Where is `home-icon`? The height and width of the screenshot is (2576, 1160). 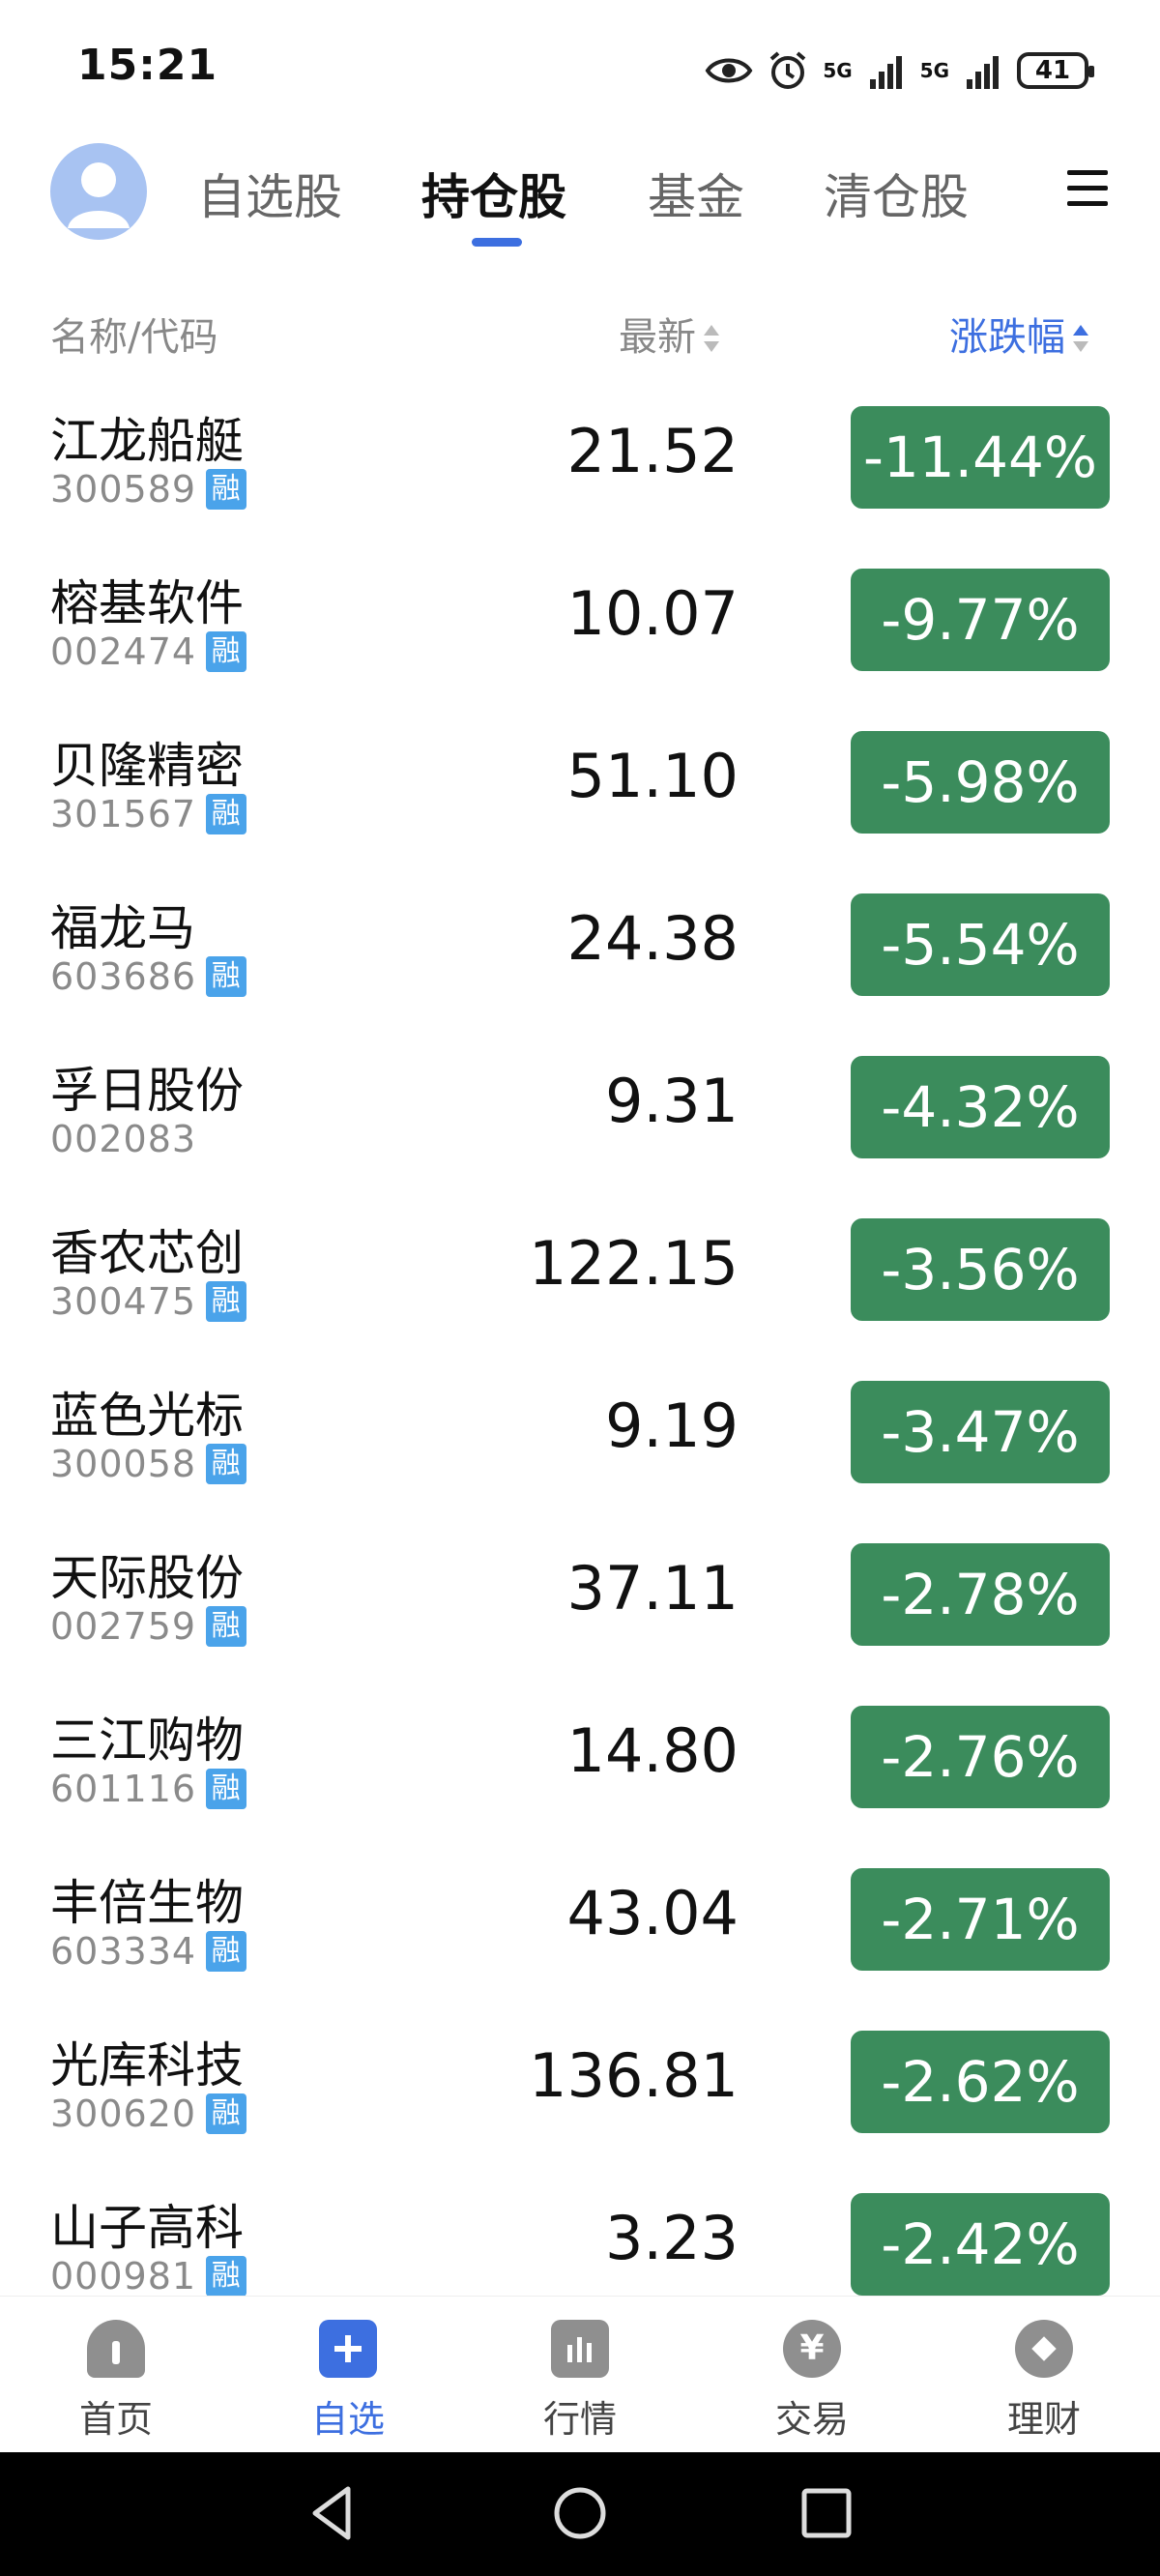
home-icon is located at coordinates (116, 2349).